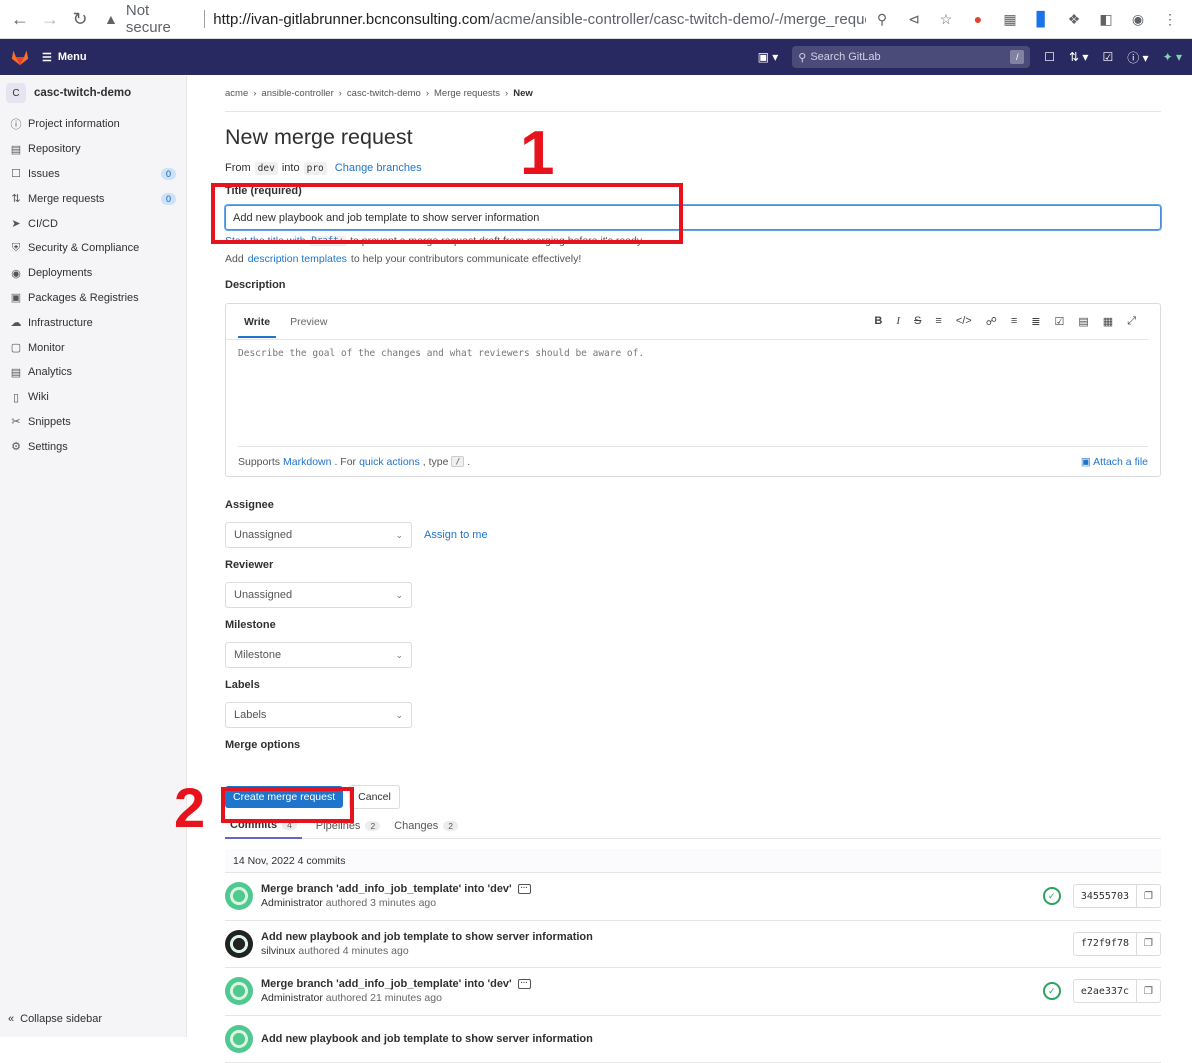 This screenshot has height=1063, width=1192. I want to click on kebab-icon: ⋮, so click(1170, 19).